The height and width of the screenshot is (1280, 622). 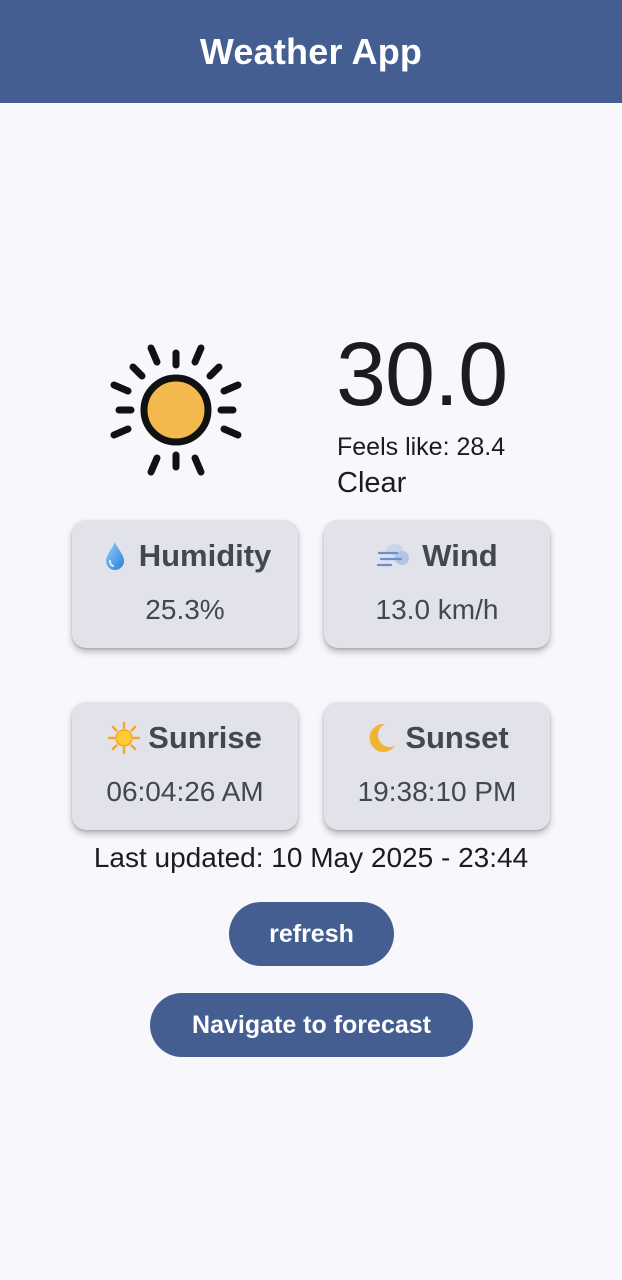 I want to click on wind-card: Wind 13.0 km/h, so click(x=437, y=584).